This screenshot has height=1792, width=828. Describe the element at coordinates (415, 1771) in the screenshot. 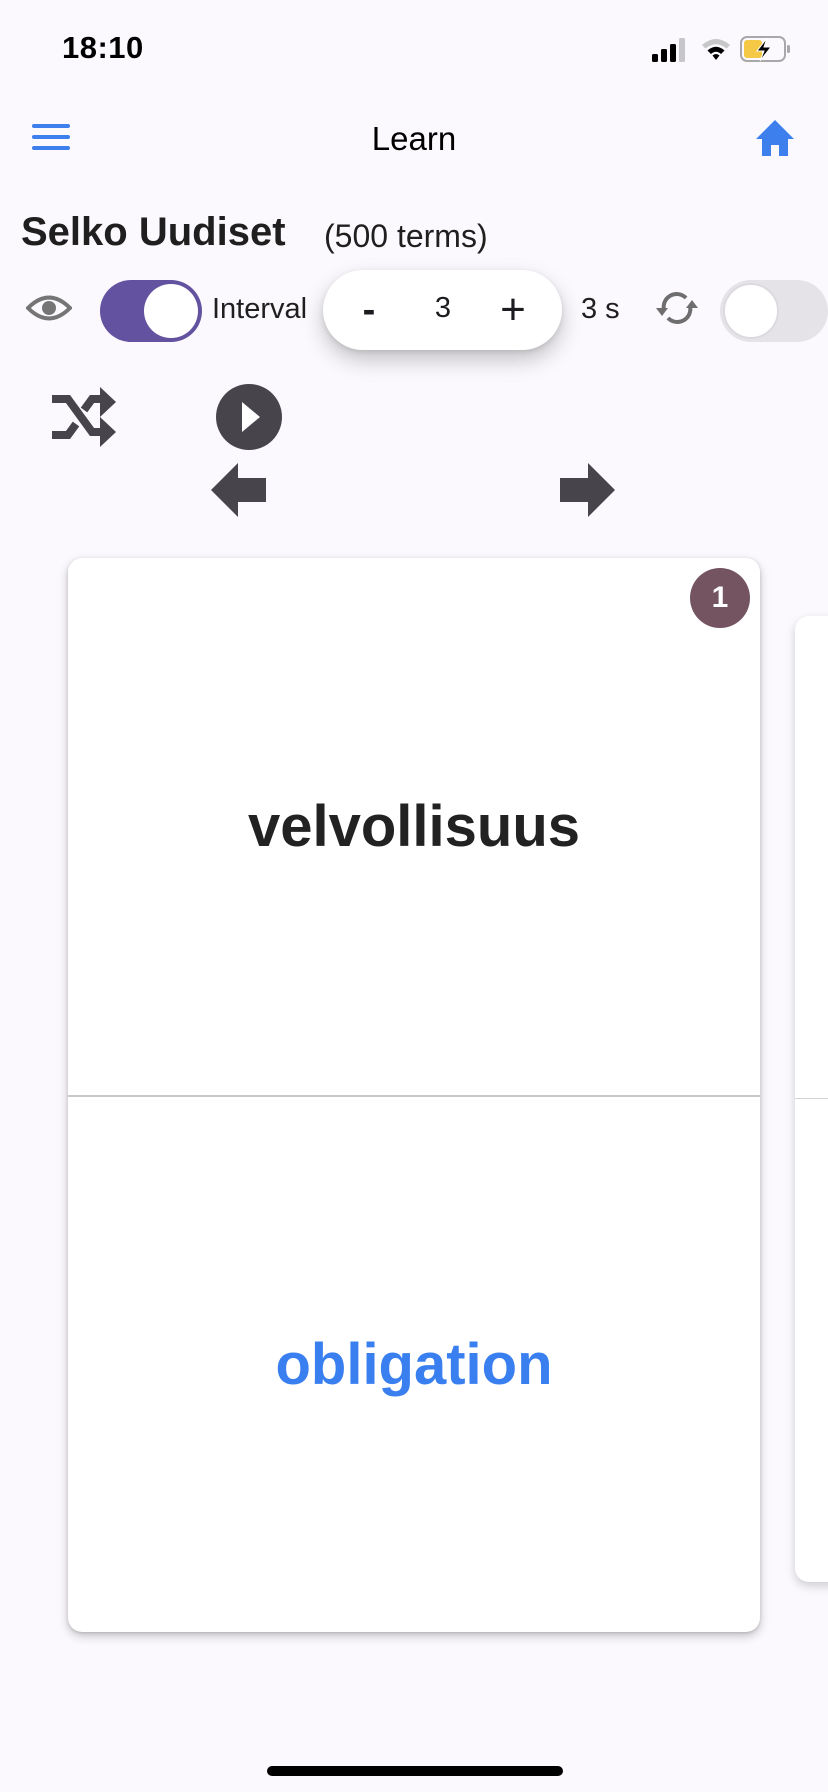

I see `home-indicator` at that location.